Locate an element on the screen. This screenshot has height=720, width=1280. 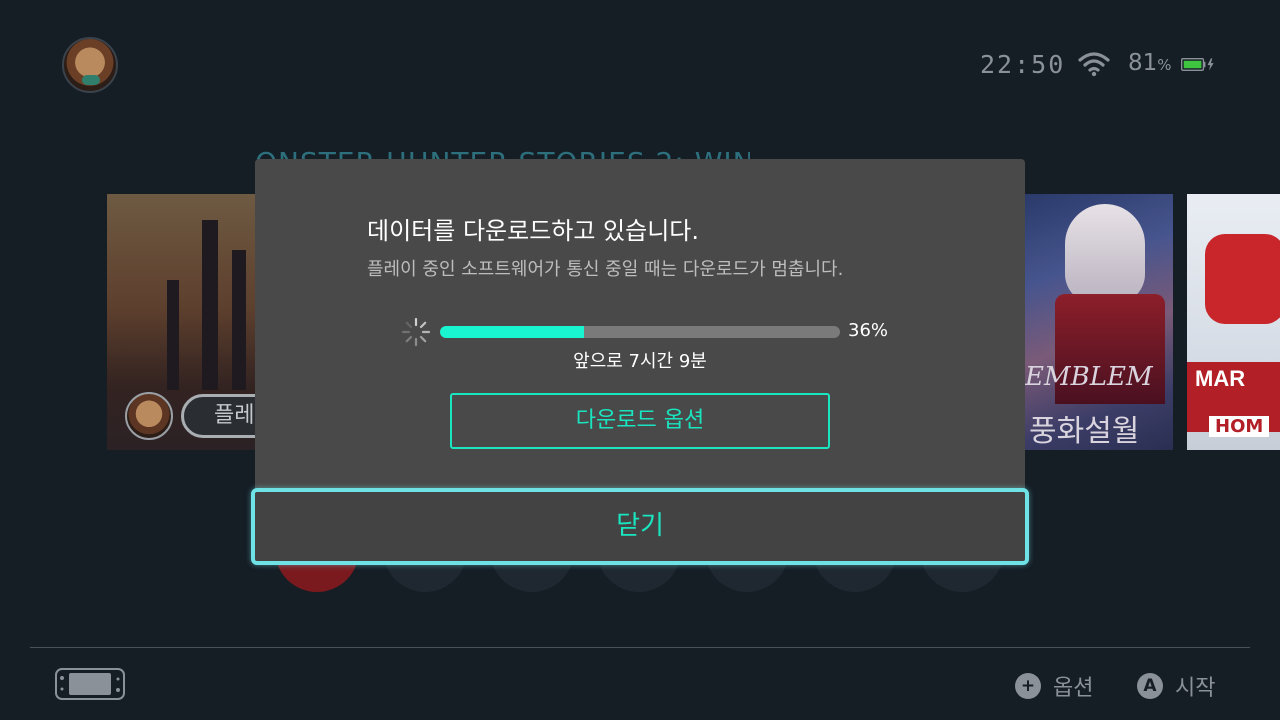
options-hint-label: 옵션 is located at coordinates (1073, 688).